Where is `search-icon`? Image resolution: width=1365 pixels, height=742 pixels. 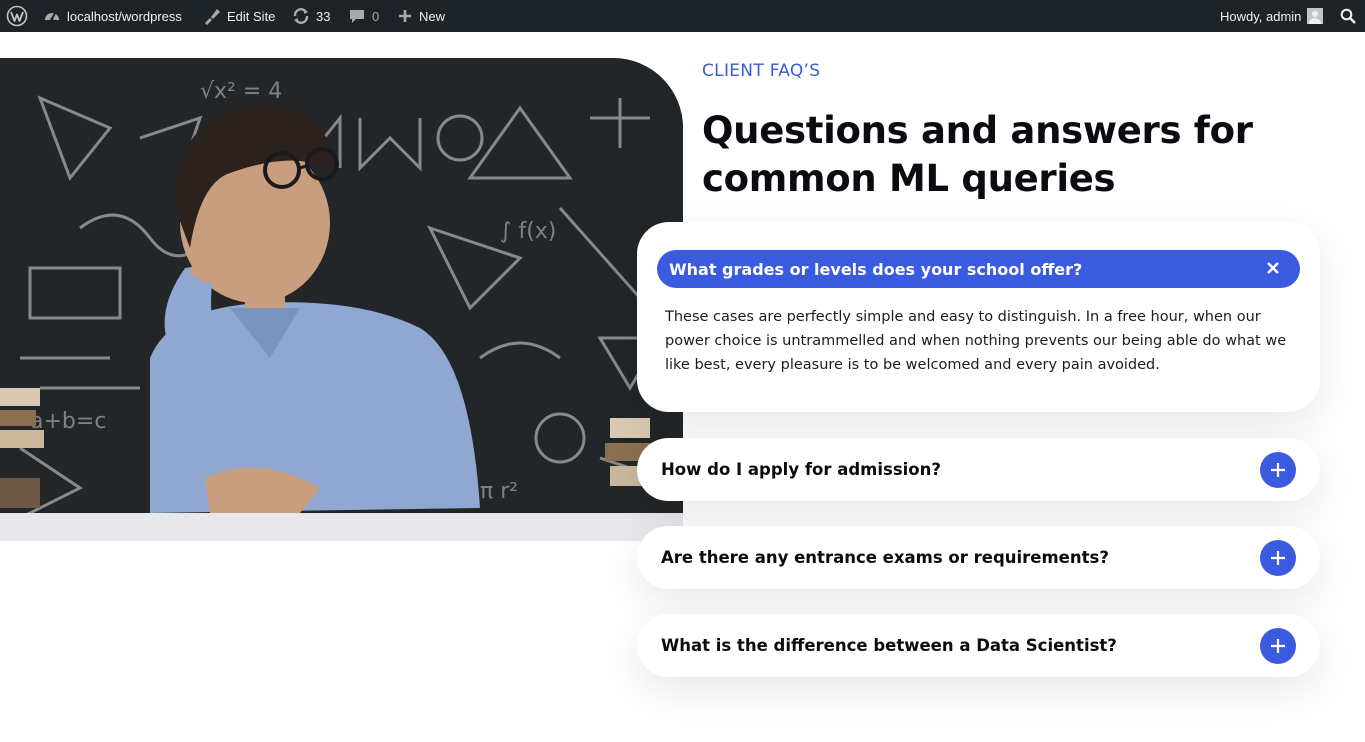
search-icon is located at coordinates (1348, 16).